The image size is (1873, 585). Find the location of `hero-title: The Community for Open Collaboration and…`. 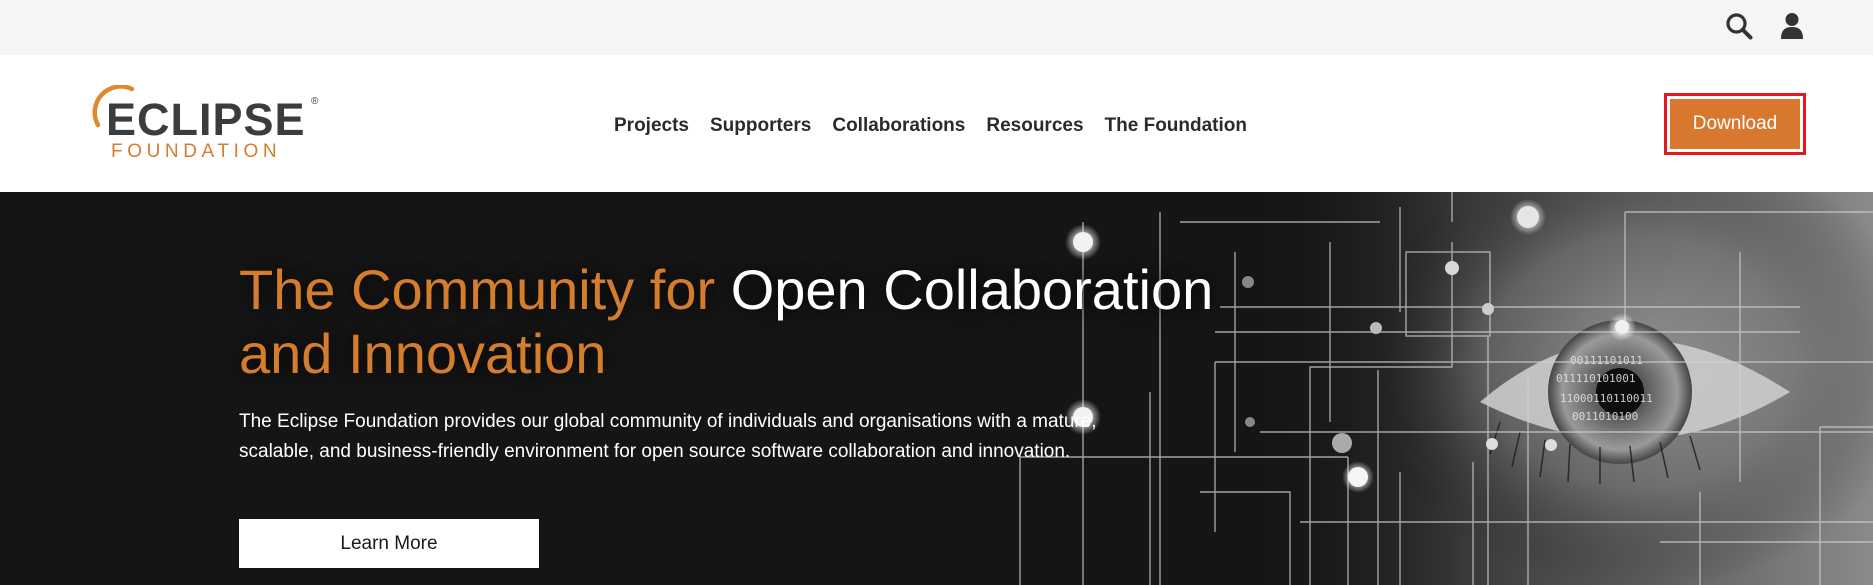

hero-title: The Community for Open Collaboration and… is located at coordinates (789, 322).